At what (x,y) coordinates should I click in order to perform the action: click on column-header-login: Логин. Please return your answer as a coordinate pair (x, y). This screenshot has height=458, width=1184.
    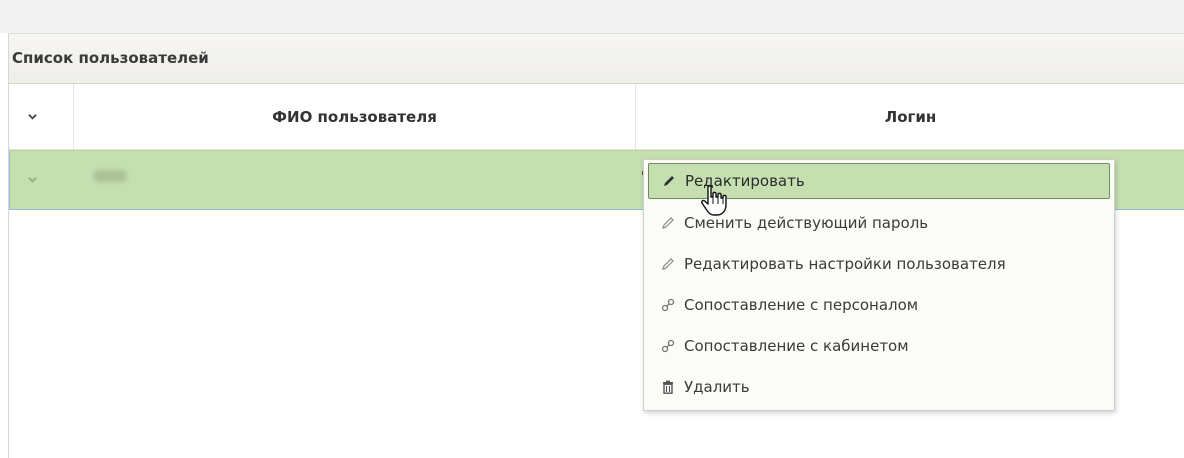
    Looking at the image, I should click on (910, 117).